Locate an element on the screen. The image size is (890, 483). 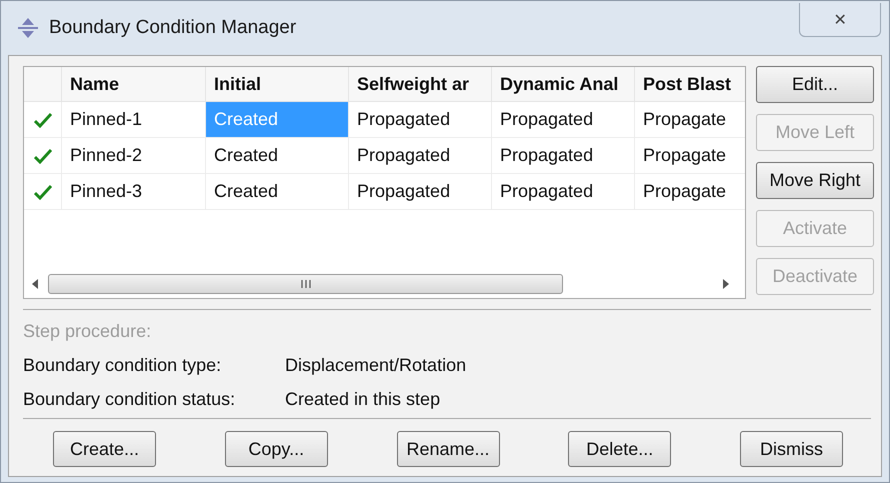
column-header: Name is located at coordinates (134, 84).